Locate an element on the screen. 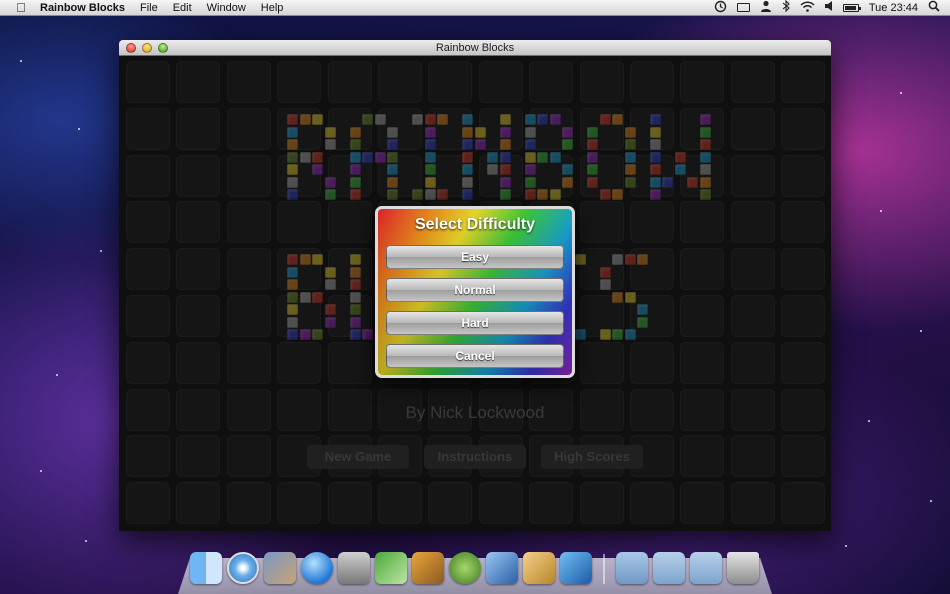 This screenshot has height=594, width=950. numbers-icon is located at coordinates (391, 568).